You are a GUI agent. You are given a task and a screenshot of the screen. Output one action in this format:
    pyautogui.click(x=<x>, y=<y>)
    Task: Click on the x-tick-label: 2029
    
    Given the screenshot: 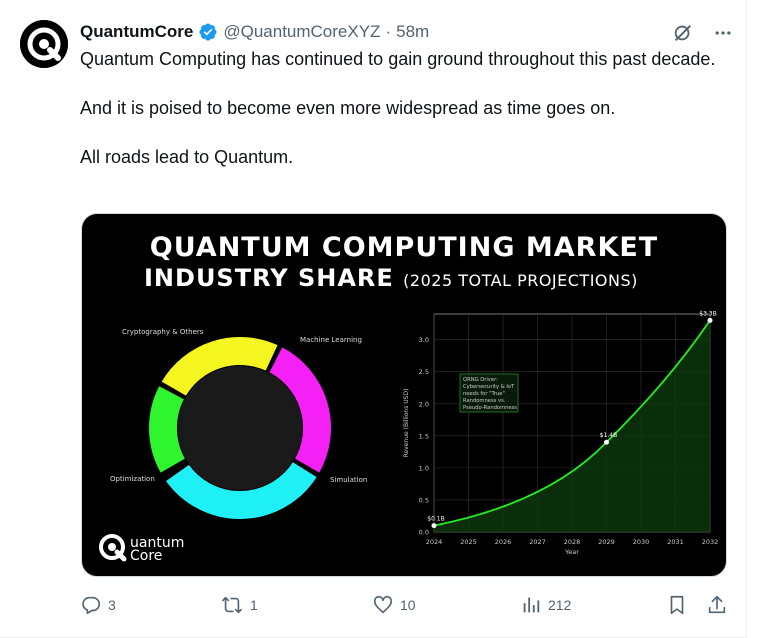 What is the action you would take?
    pyautogui.click(x=606, y=542)
    